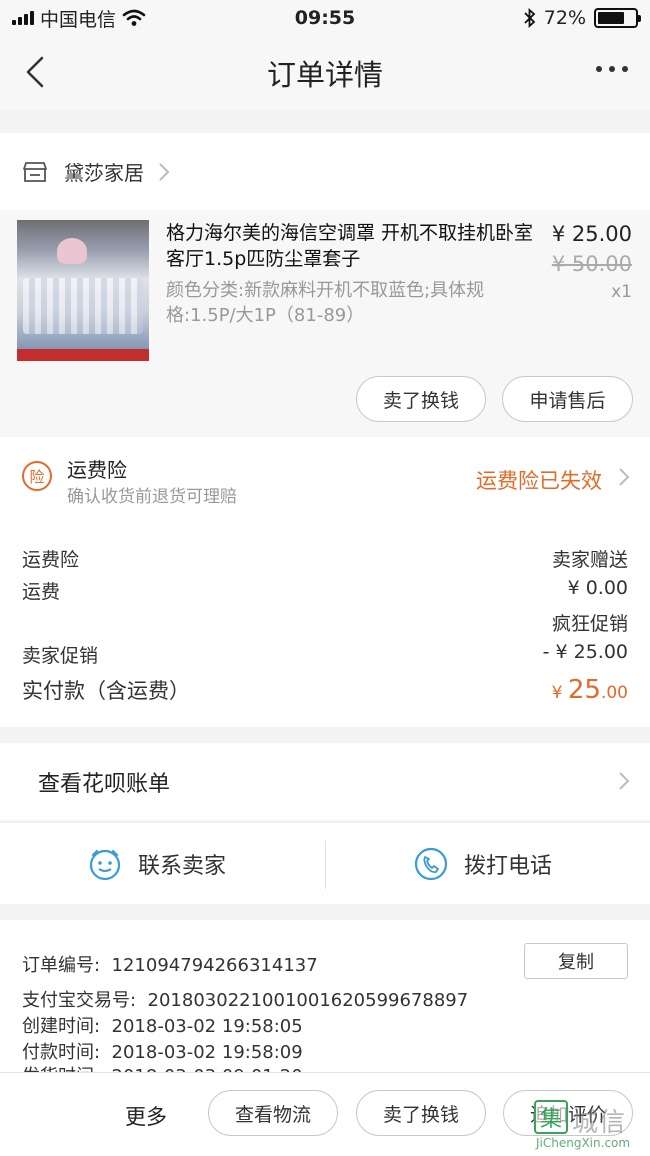 This screenshot has width=650, height=1156. What do you see at coordinates (559, 693) in the screenshot?
I see `total-currency: ¥` at bounding box center [559, 693].